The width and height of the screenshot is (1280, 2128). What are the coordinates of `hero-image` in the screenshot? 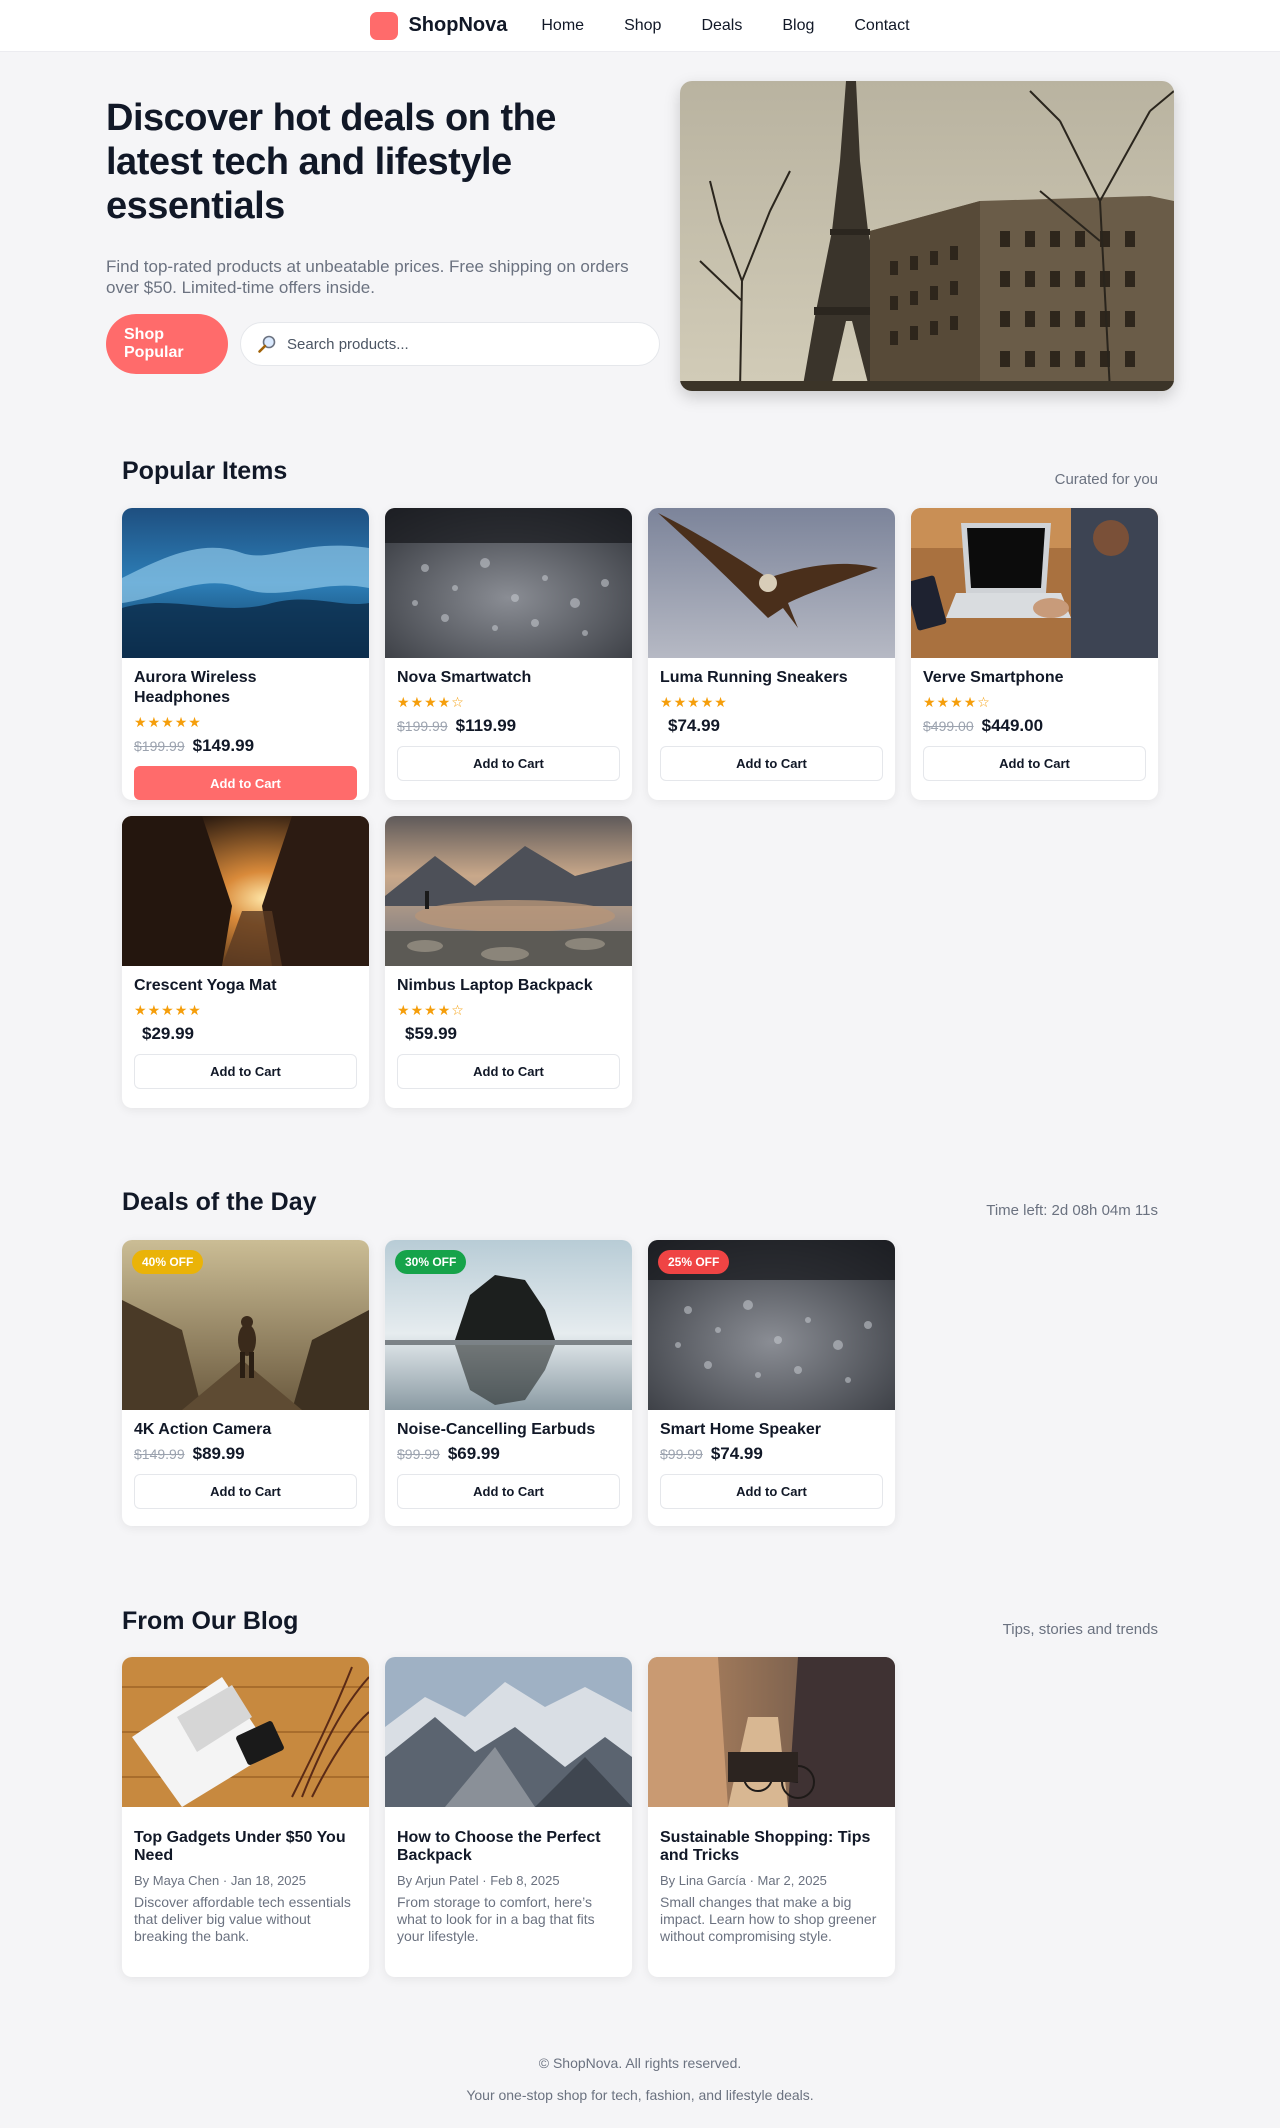 It's located at (927, 236).